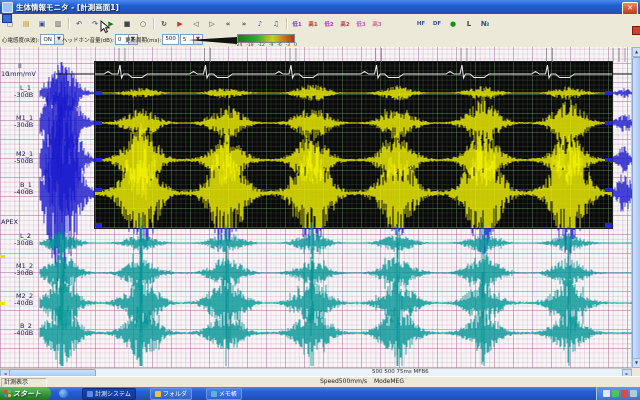  What do you see at coordinates (20, 66) in the screenshot?
I see `channel-label: II` at bounding box center [20, 66].